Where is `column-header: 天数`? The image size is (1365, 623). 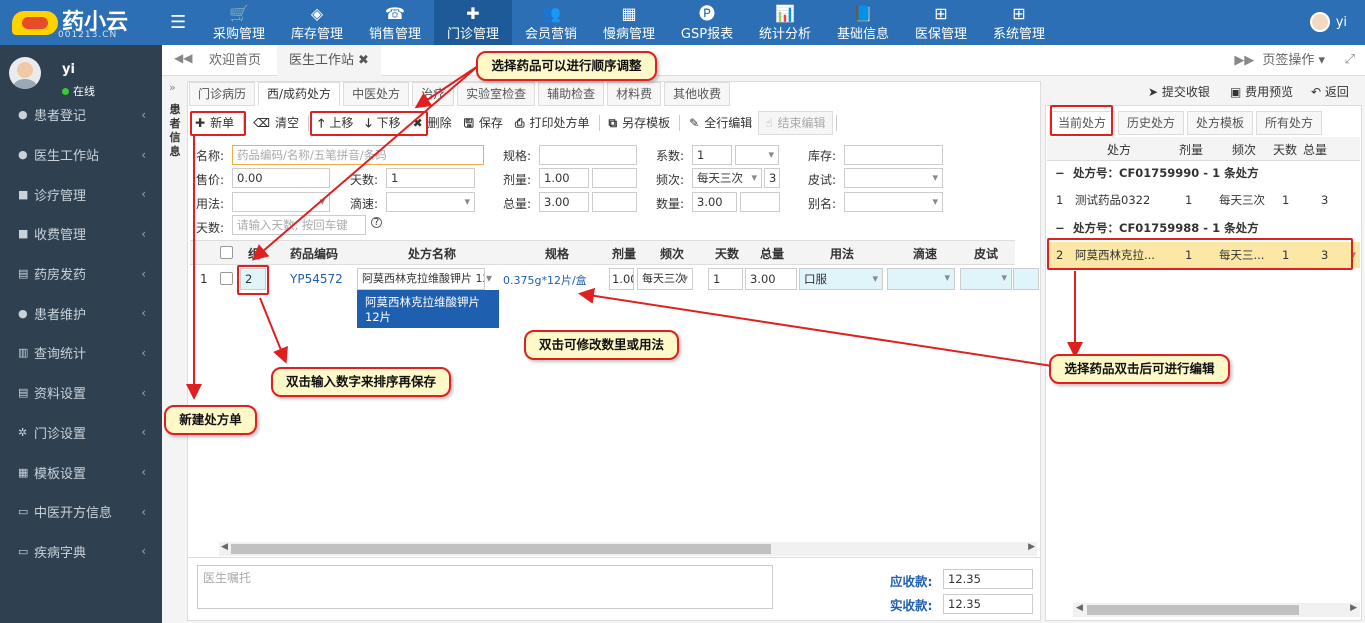 column-header: 天数 is located at coordinates (1285, 149).